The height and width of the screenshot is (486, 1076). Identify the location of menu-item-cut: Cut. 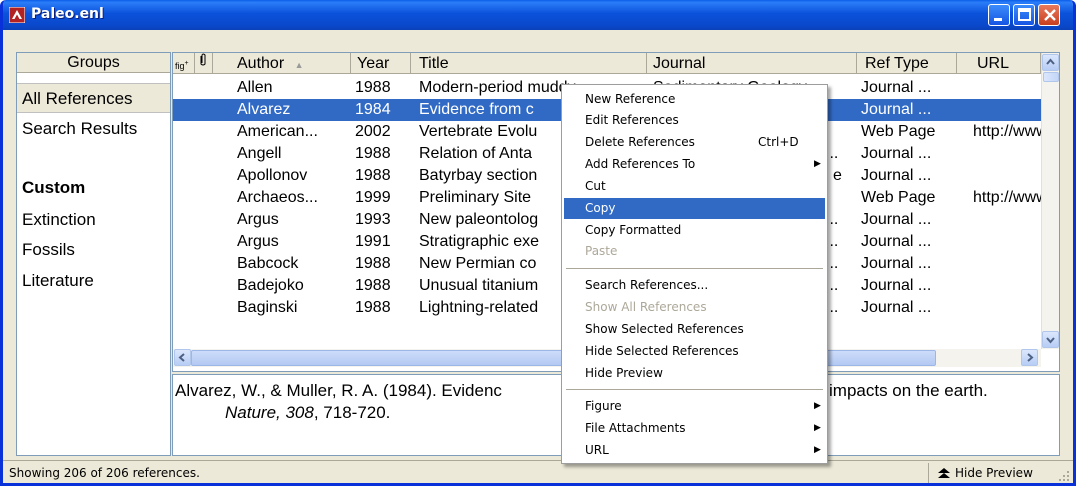
(694, 186).